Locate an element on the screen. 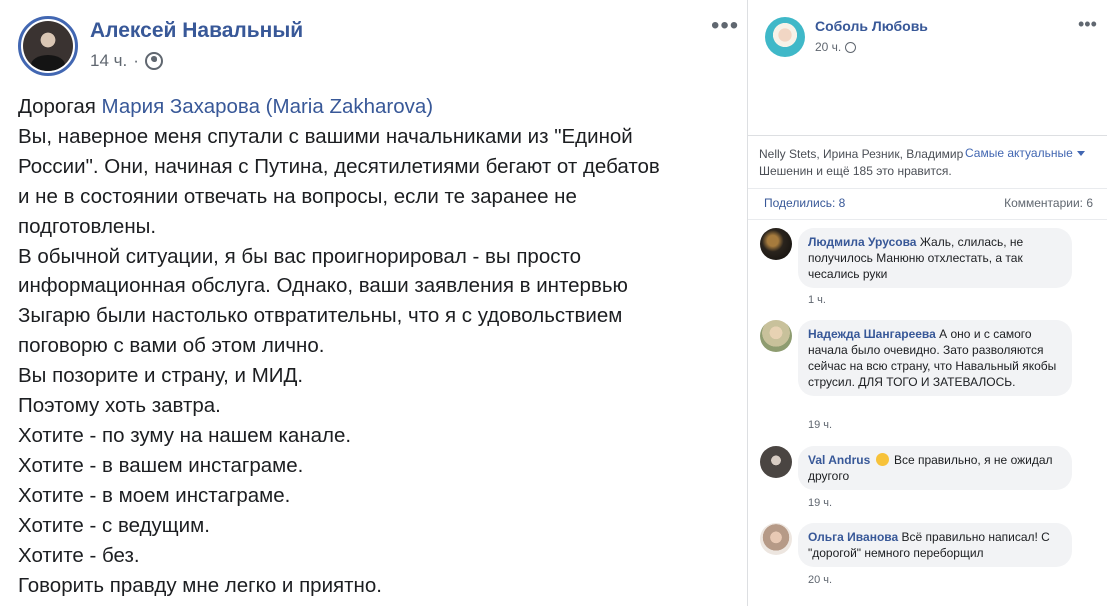 The height and width of the screenshot is (606, 1107). post-line: Хотите - с ведущим. is located at coordinates (114, 525).